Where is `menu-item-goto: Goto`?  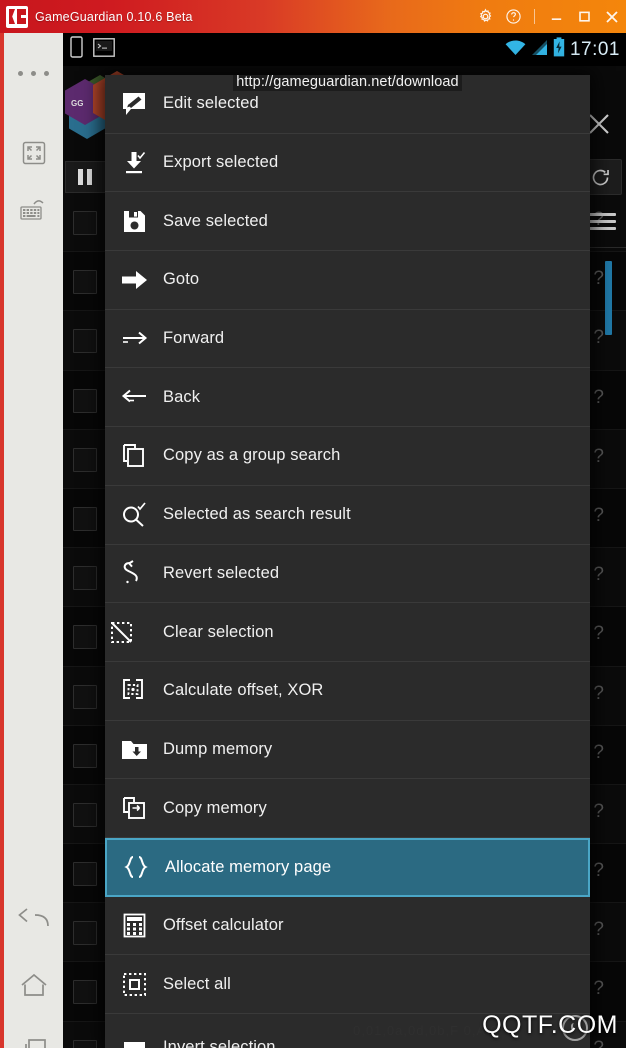 menu-item-goto: Goto is located at coordinates (347, 280).